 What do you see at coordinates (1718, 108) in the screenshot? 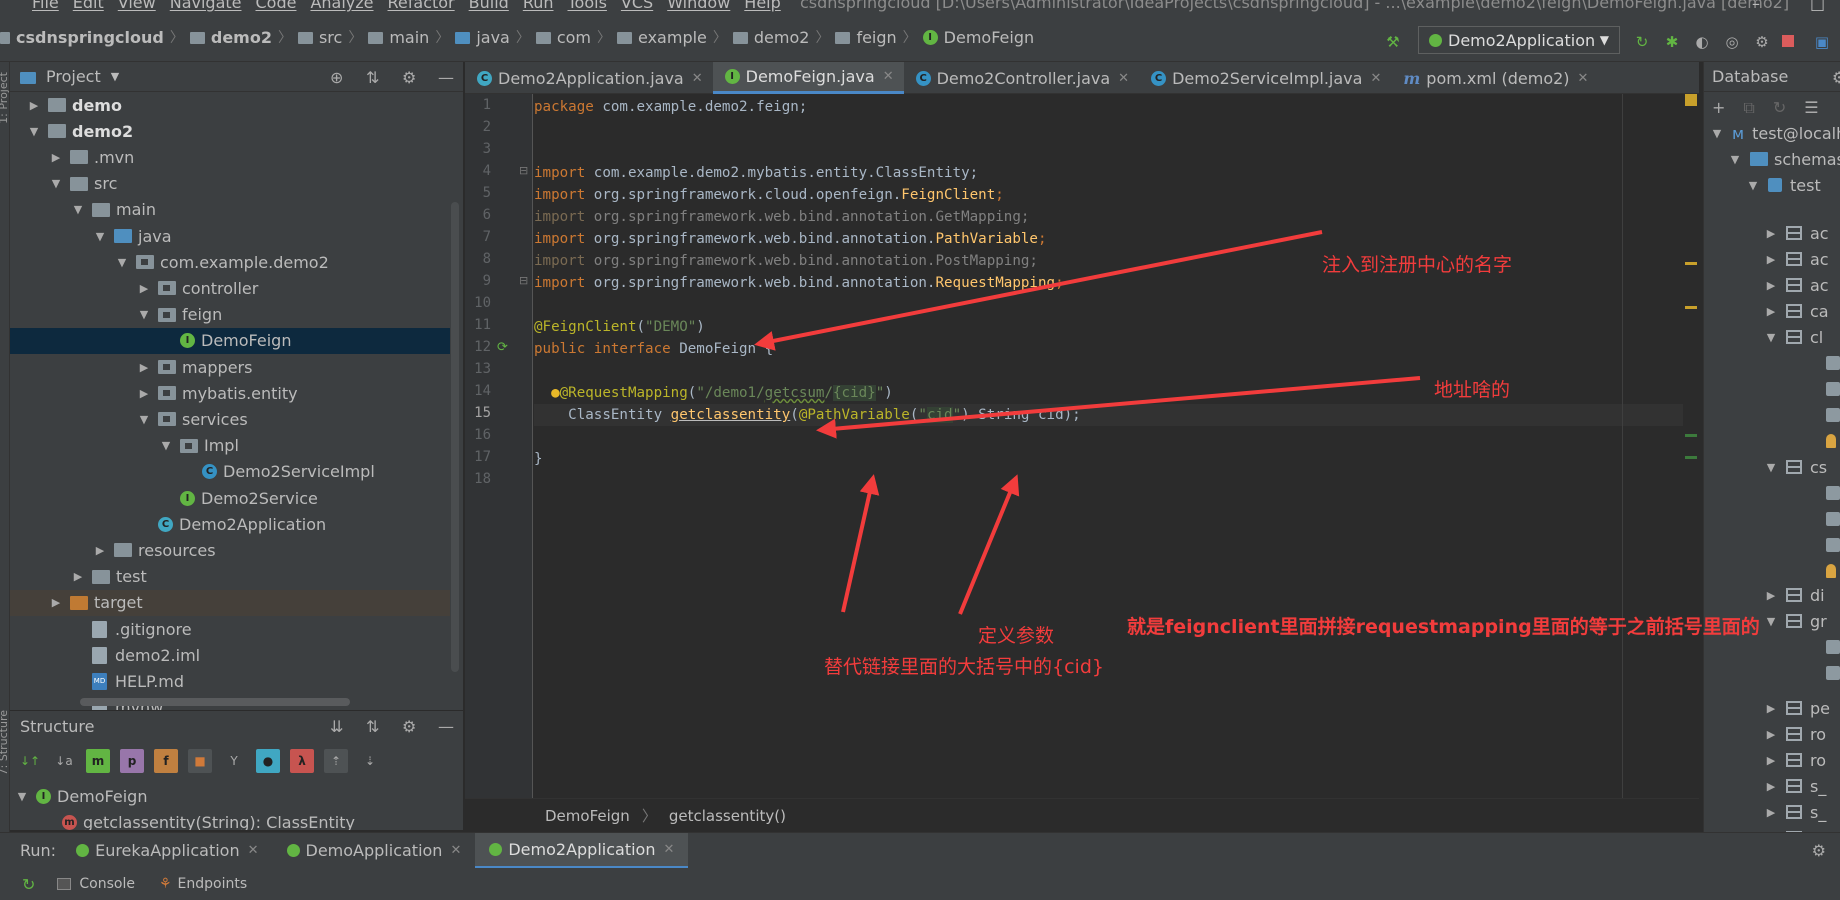
I see `add-icon: +` at bounding box center [1718, 108].